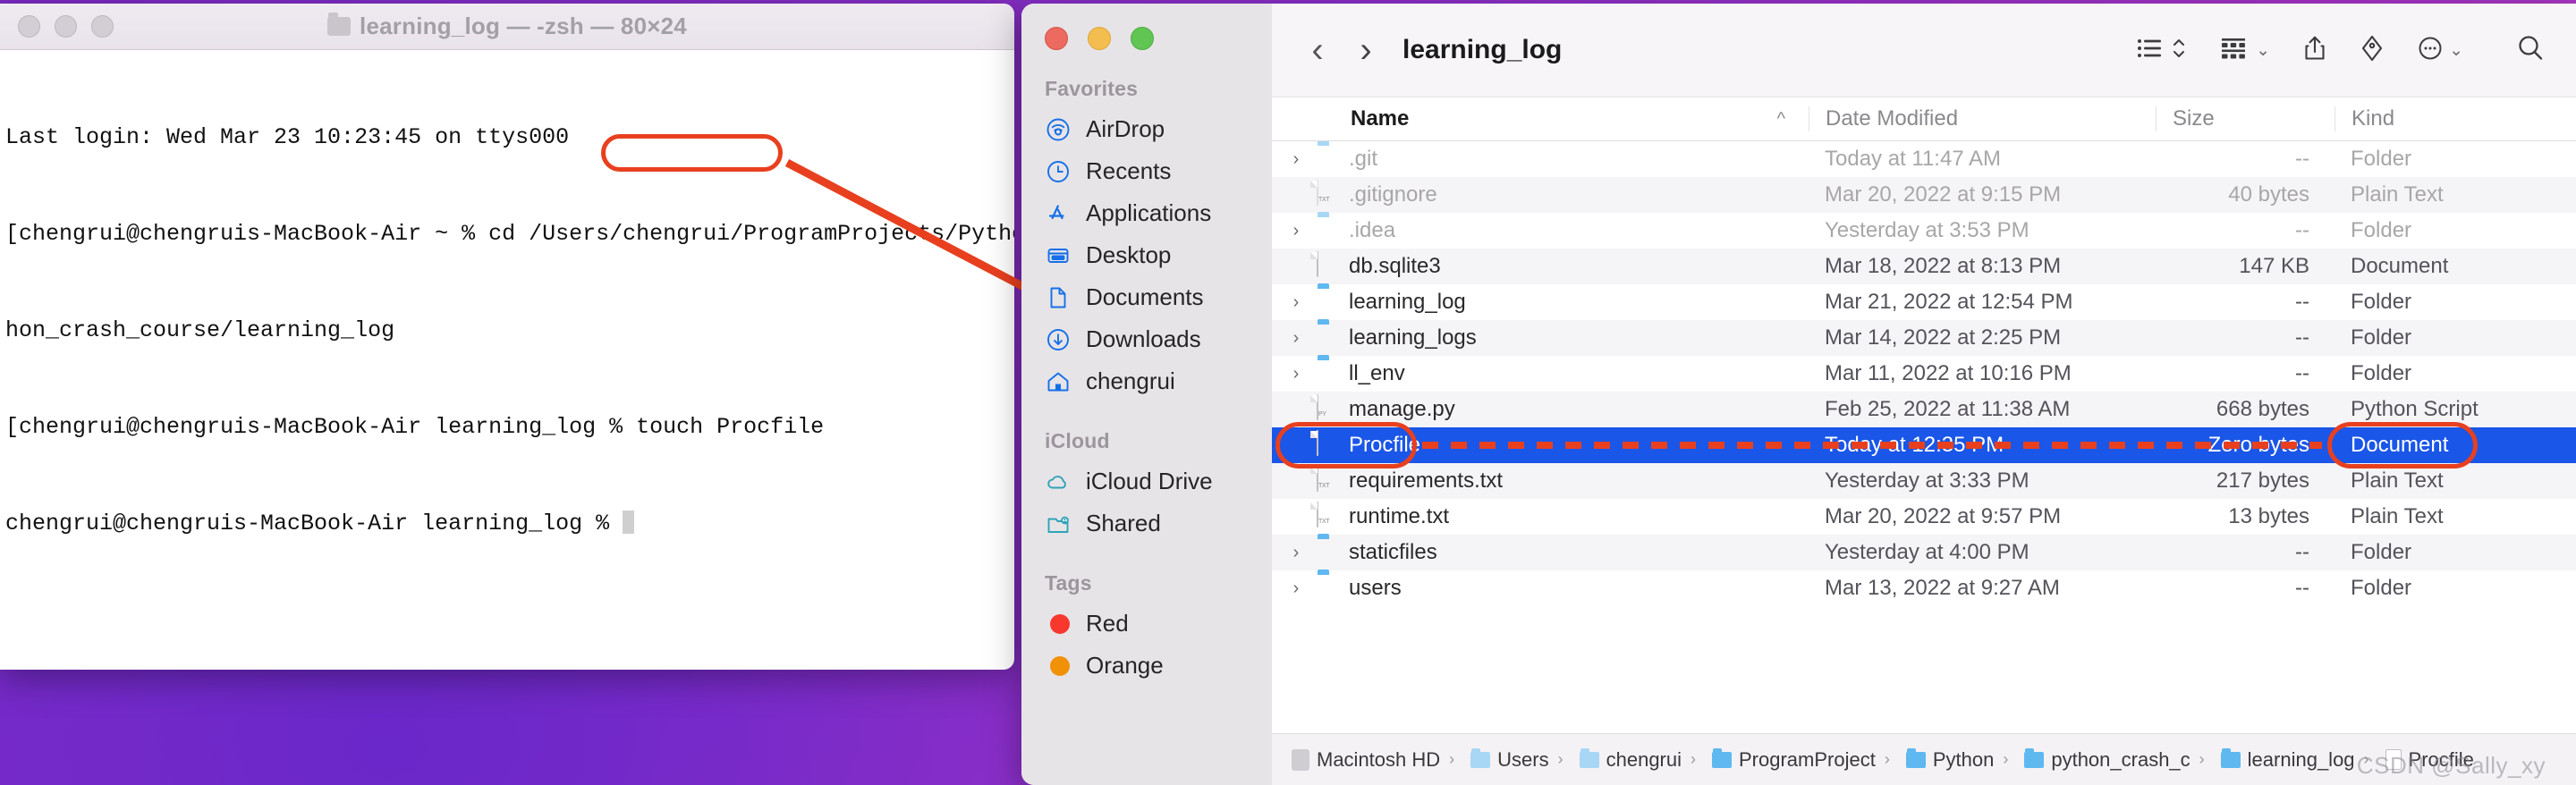  Describe the element at coordinates (2245, 118) in the screenshot. I see `column-header-size: Size` at that location.